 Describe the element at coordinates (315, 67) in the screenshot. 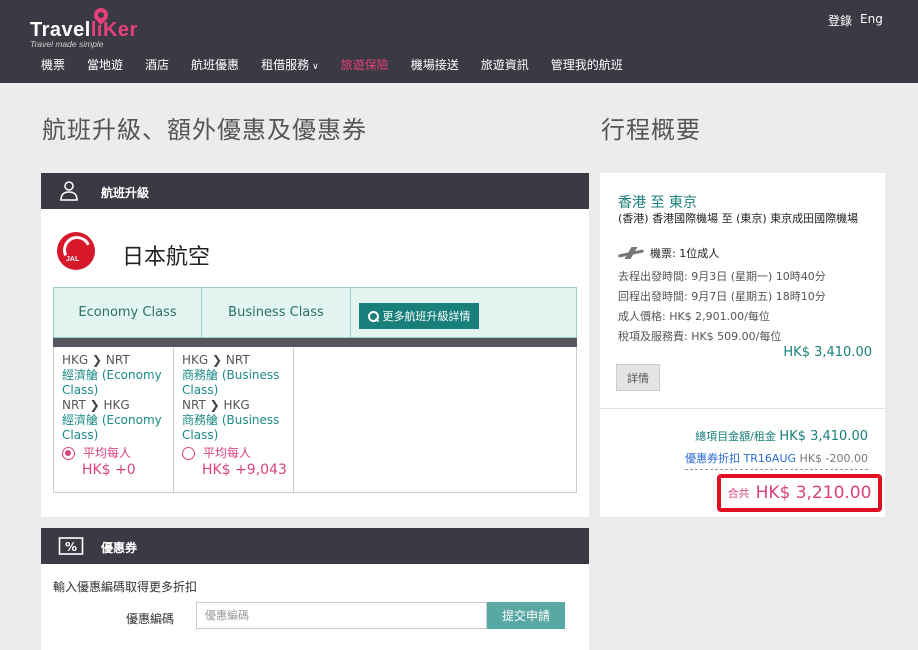

I see `chevron-down-icon: ∨` at that location.